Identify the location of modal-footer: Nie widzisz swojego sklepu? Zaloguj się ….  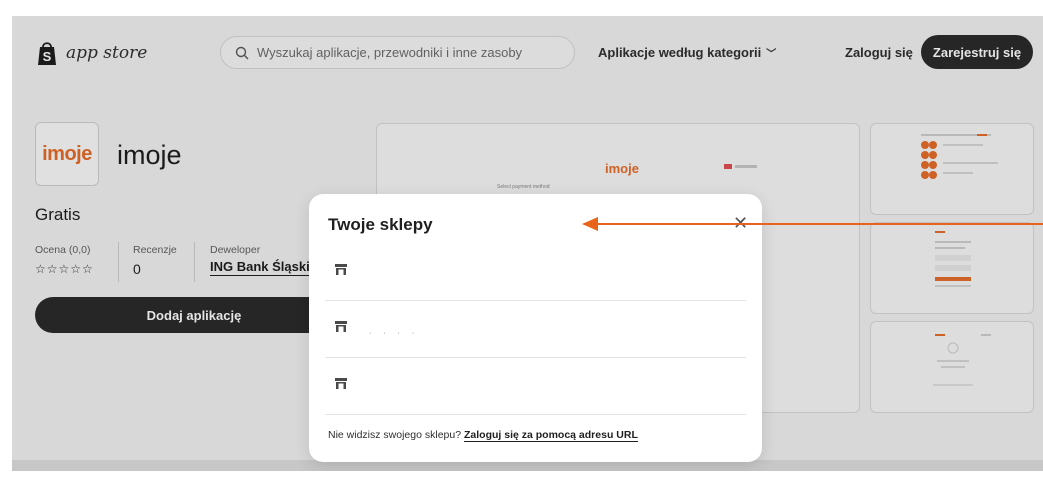
(483, 435).